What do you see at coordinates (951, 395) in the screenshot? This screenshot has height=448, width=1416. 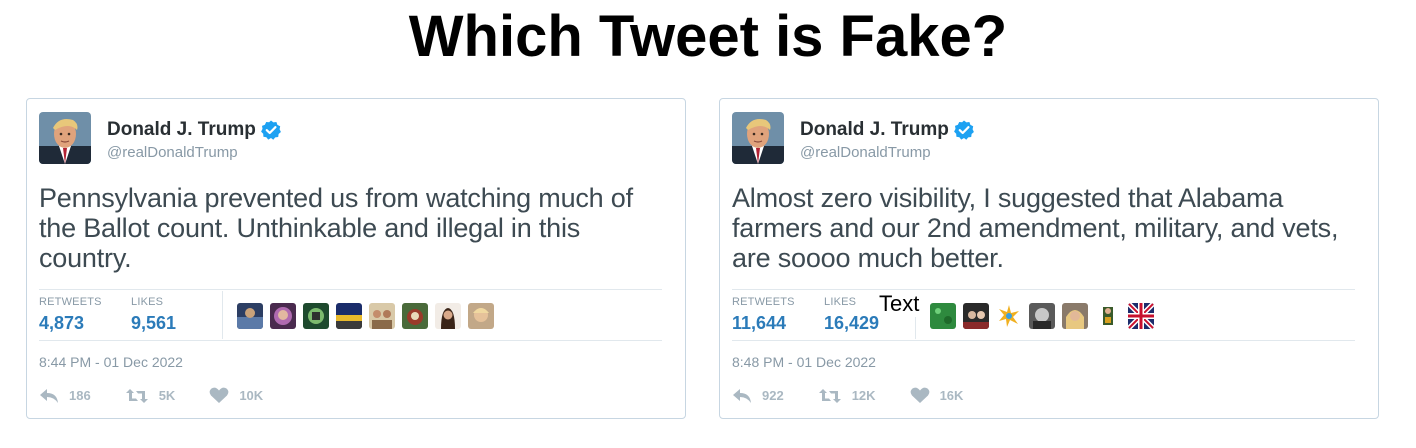 I see `like-count: 16K` at bounding box center [951, 395].